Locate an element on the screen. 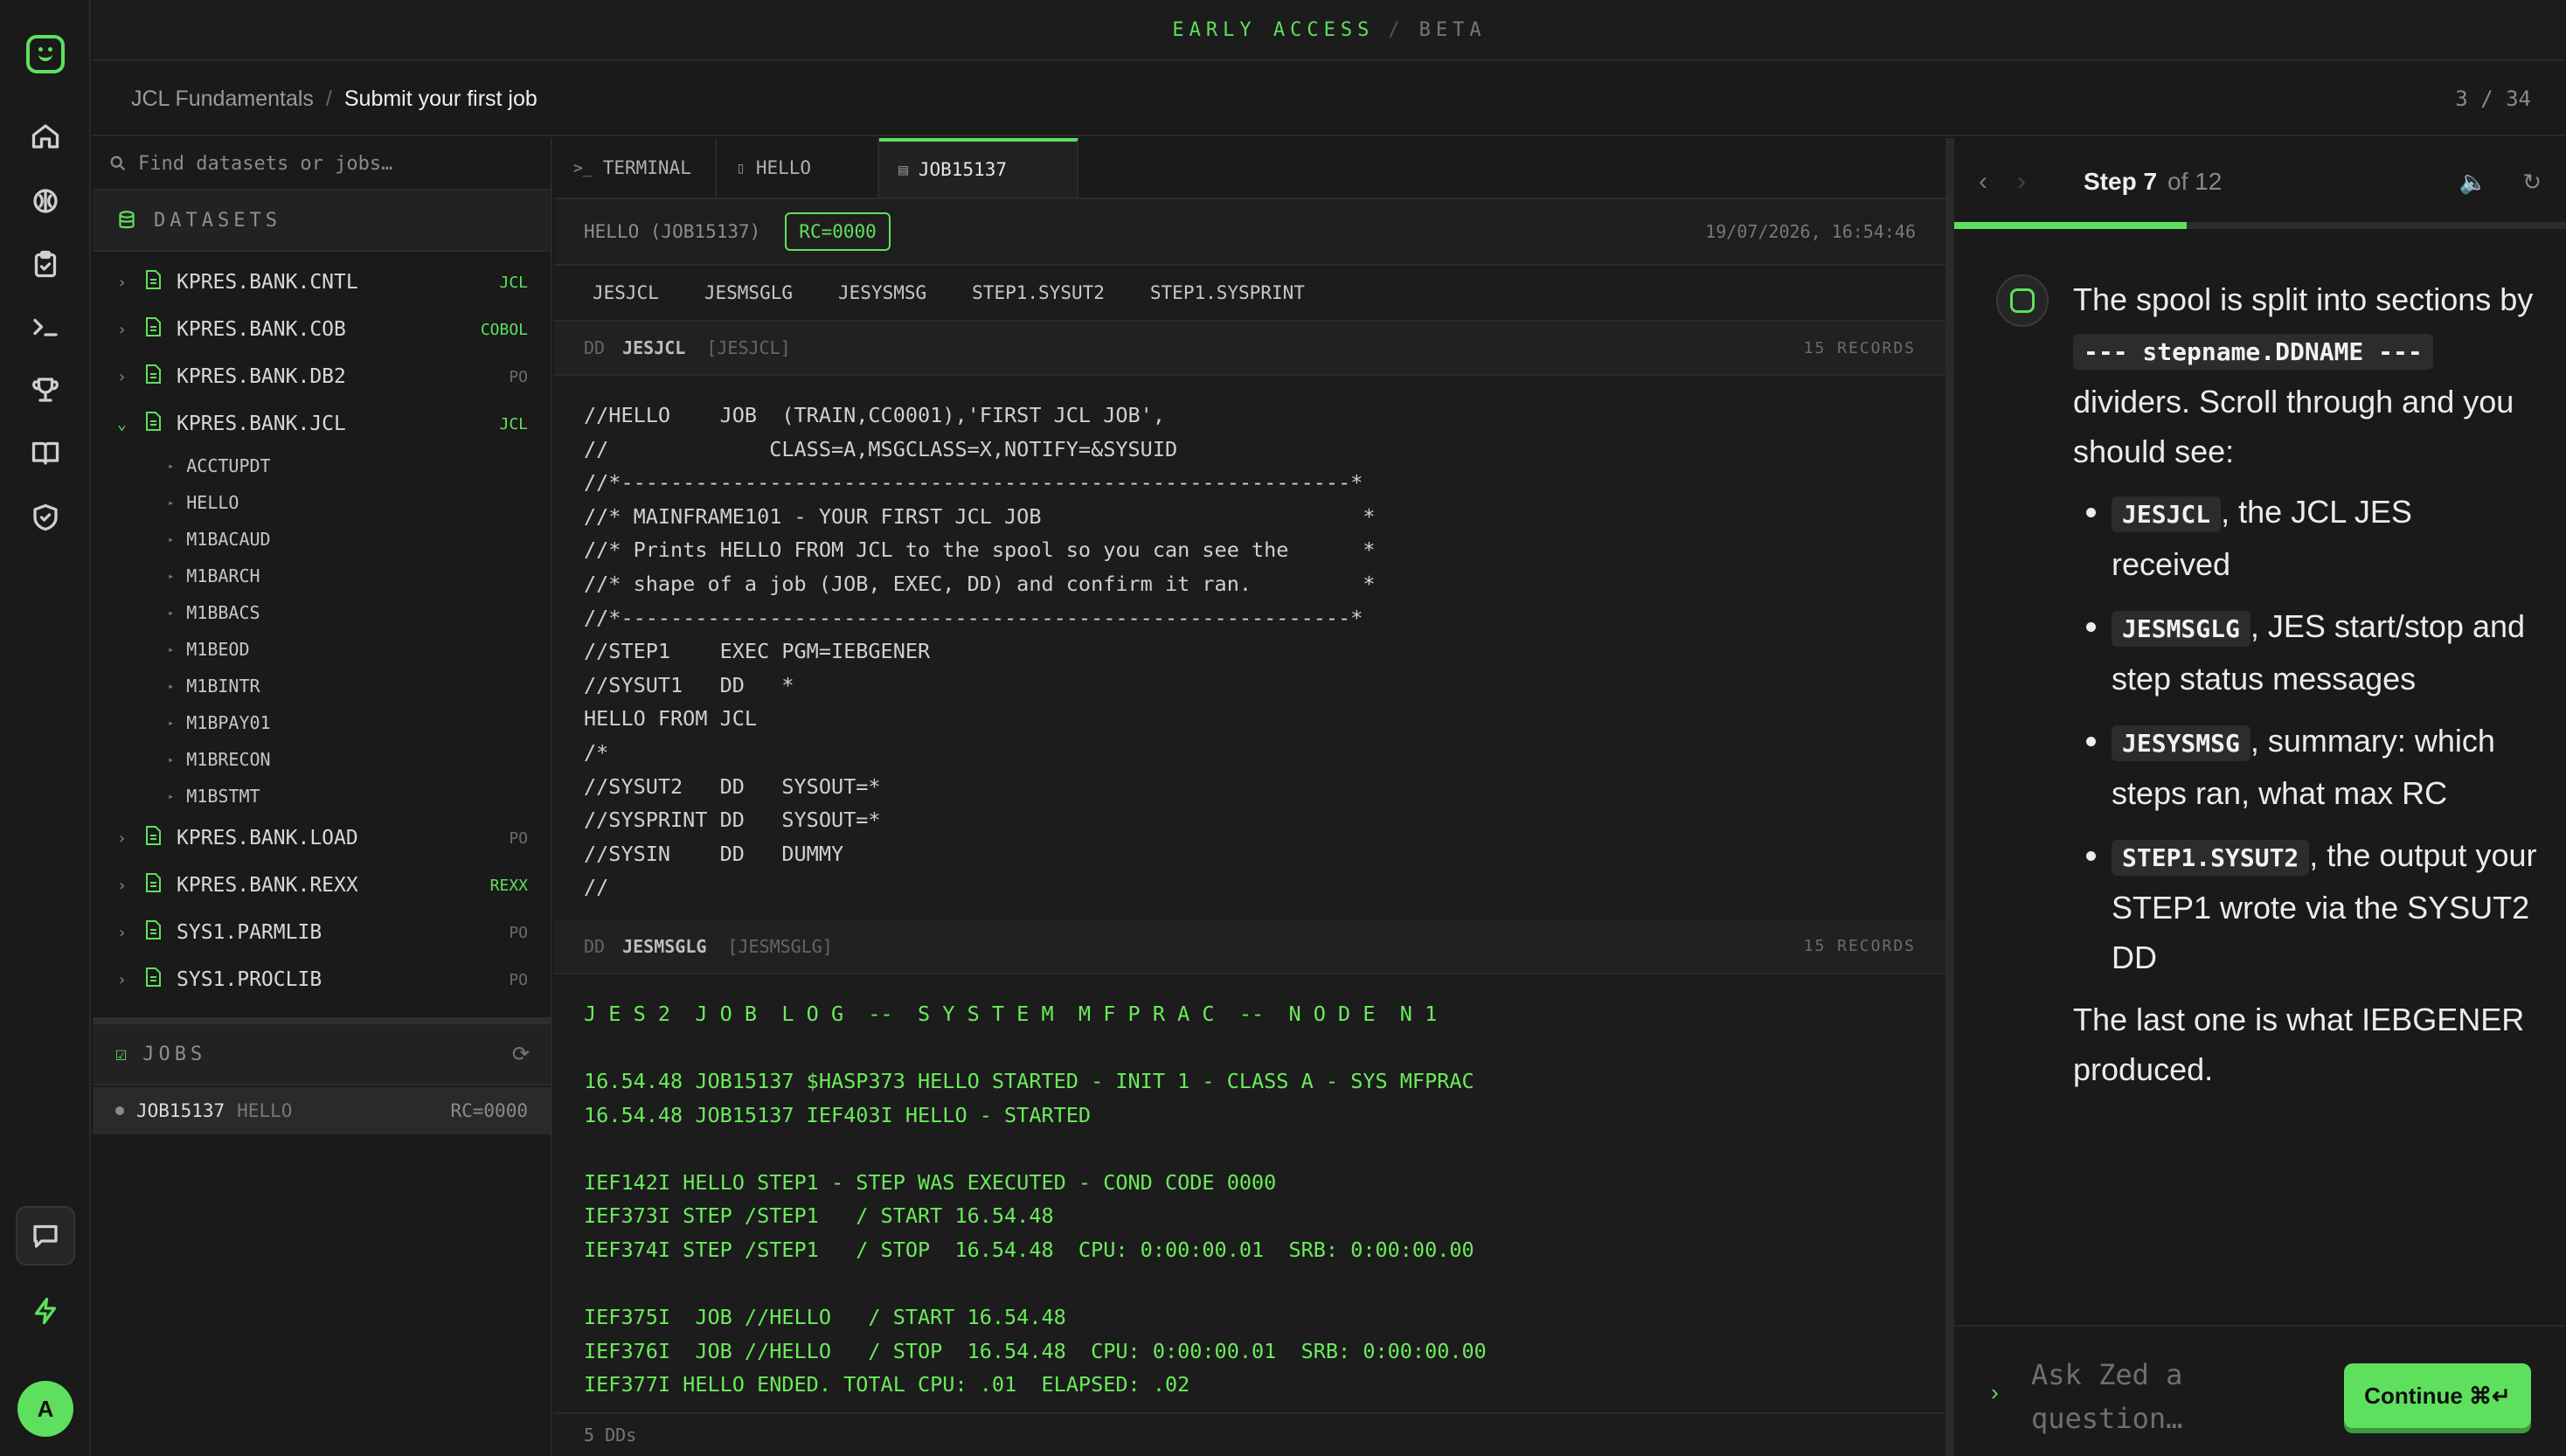 The height and width of the screenshot is (1456, 2566). datasets-title: DATASETS is located at coordinates (218, 220).